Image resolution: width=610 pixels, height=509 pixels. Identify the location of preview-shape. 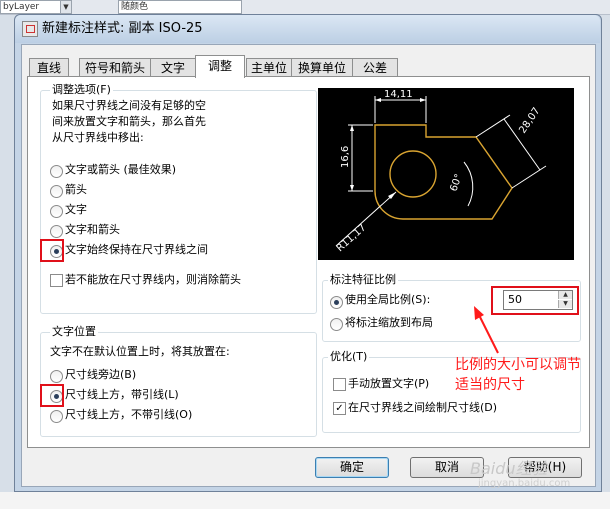
(443, 172).